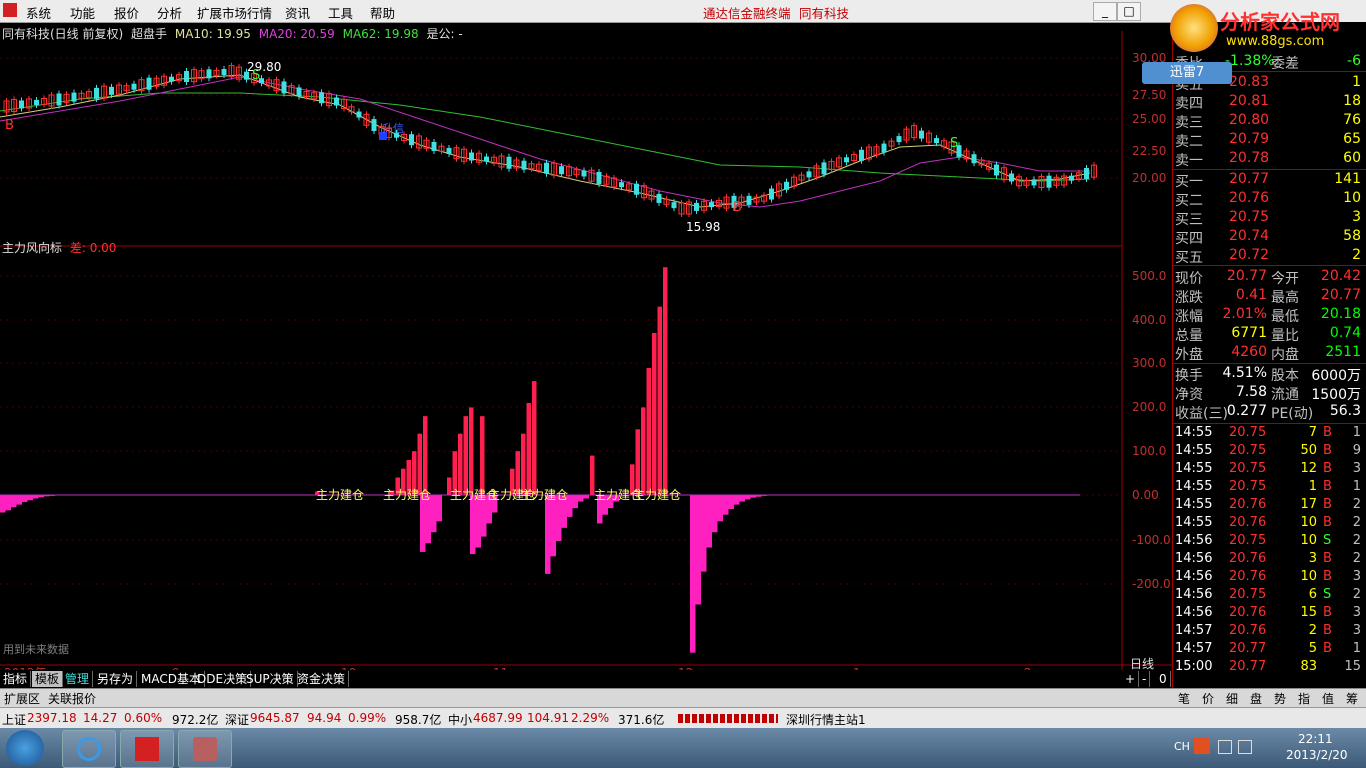 The image size is (1366, 768). What do you see at coordinates (1145, 679) in the screenshot?
I see `tab-control-button: -` at bounding box center [1145, 679].